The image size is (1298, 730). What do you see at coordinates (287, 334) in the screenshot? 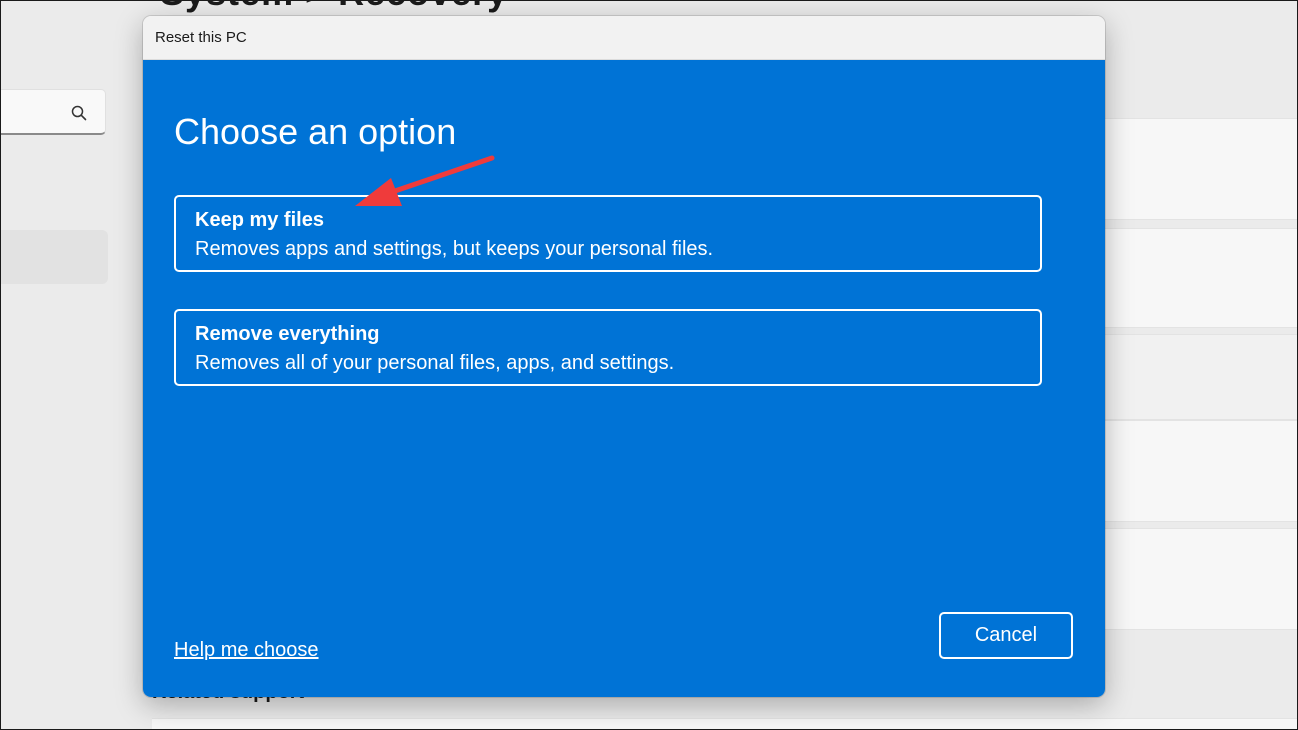
I see `option-title: Remove everything` at bounding box center [287, 334].